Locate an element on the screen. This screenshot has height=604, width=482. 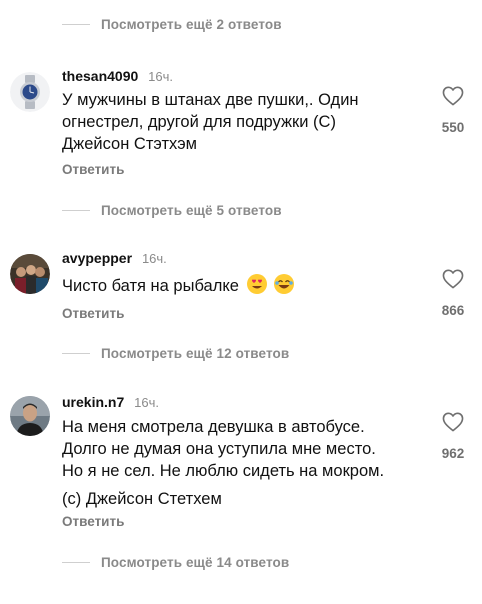
comment-line: Но я не сел. Не люблю сидеть на мокром. is located at coordinates (223, 471).